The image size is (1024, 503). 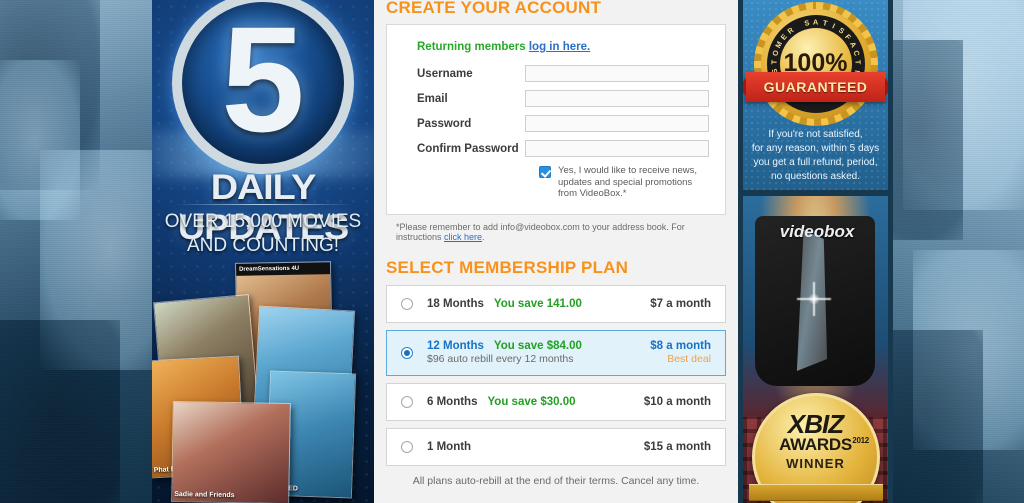 I want to click on email-input, so click(x=617, y=98).